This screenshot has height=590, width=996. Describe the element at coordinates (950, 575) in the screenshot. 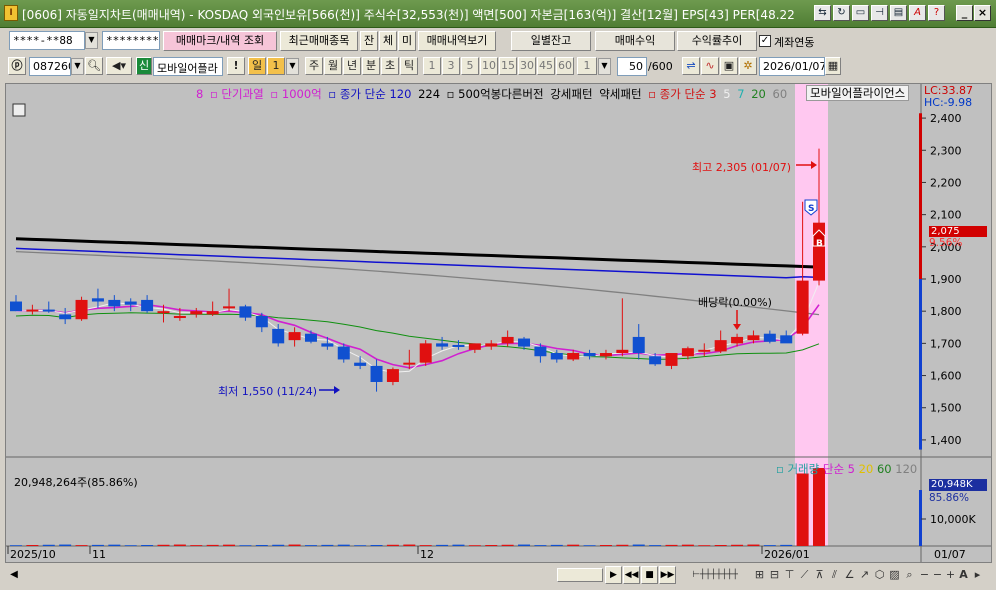

I see `plus-icon: +` at that location.